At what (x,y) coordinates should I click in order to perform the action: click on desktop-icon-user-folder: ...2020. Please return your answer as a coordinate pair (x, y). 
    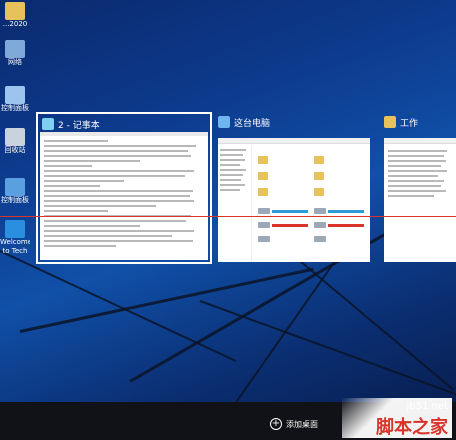
    Looking at the image, I should click on (15, 15).